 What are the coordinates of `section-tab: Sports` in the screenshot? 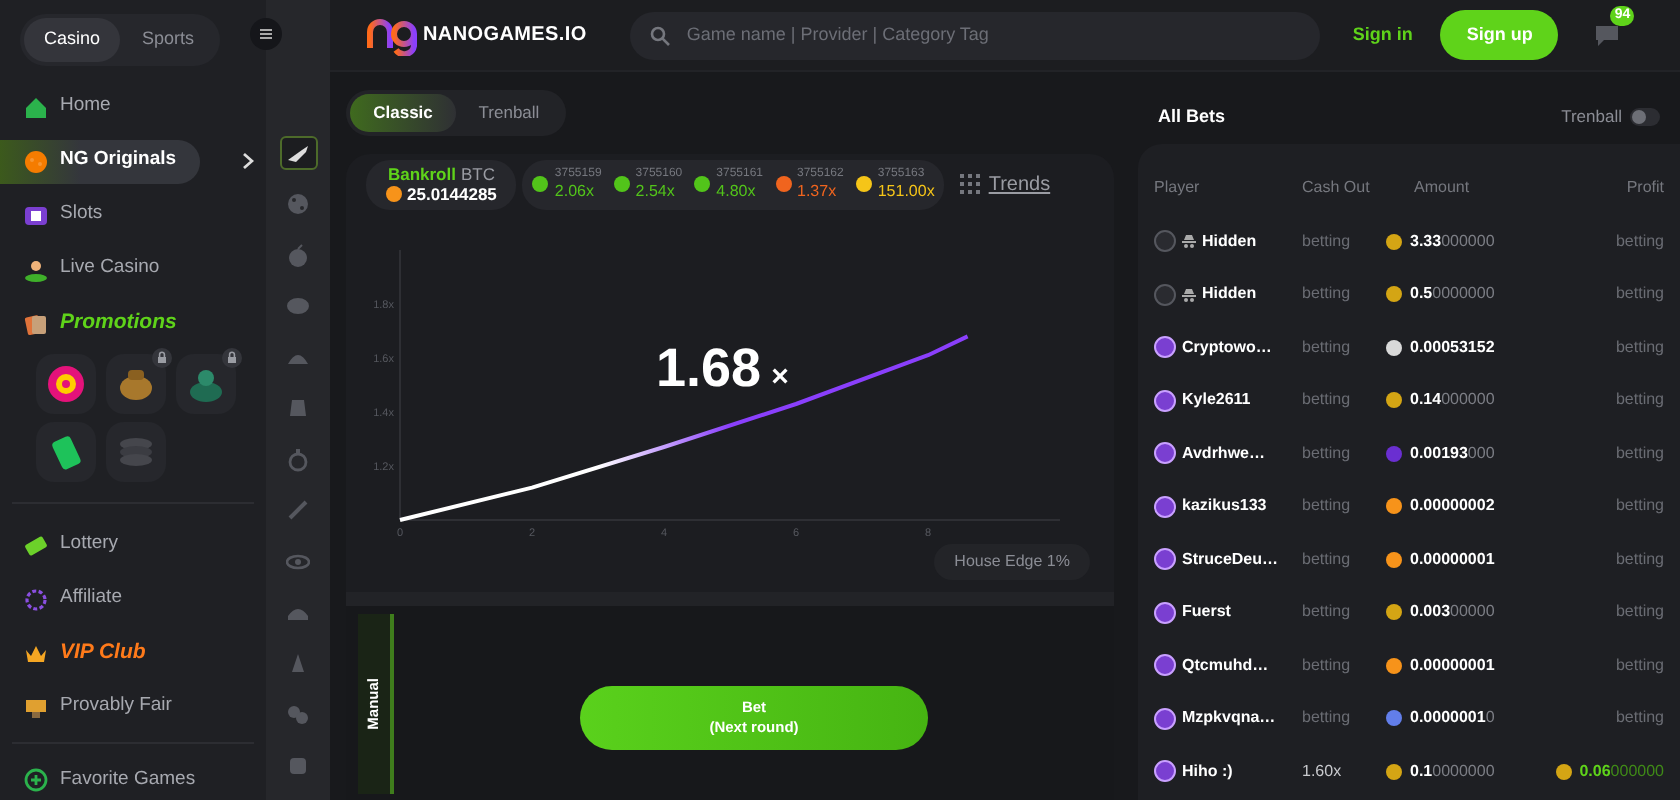 It's located at (168, 39).